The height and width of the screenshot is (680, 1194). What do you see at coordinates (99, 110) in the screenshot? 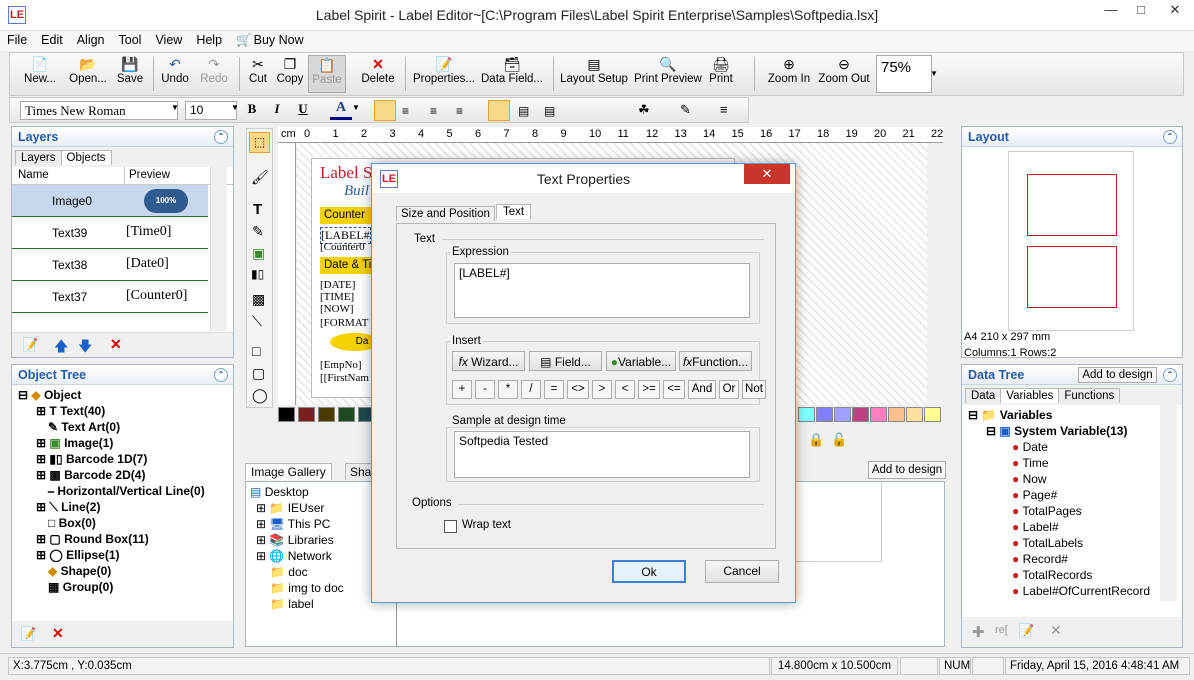
I see `font-family-select: Times New Roman` at bounding box center [99, 110].